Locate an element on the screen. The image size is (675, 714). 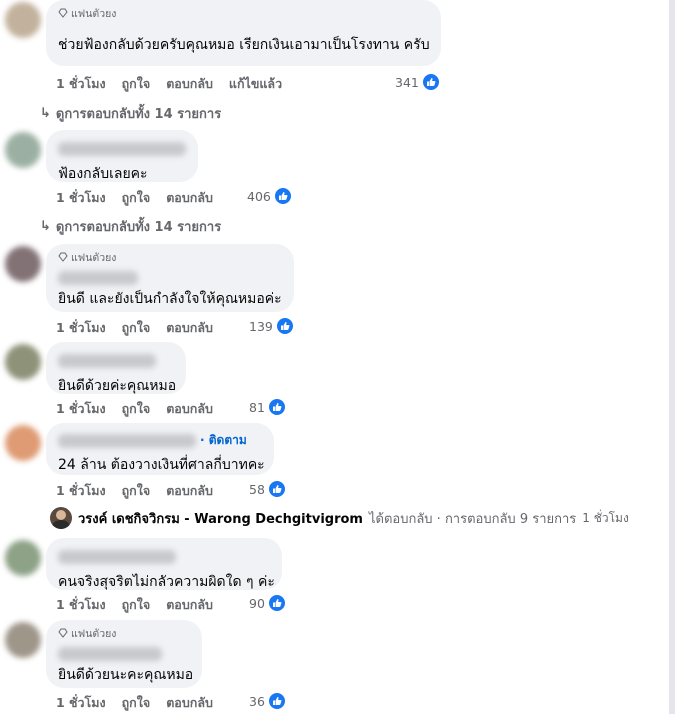
comment-bubble: ฟ้องกลับเลยคะ is located at coordinates (122, 156).